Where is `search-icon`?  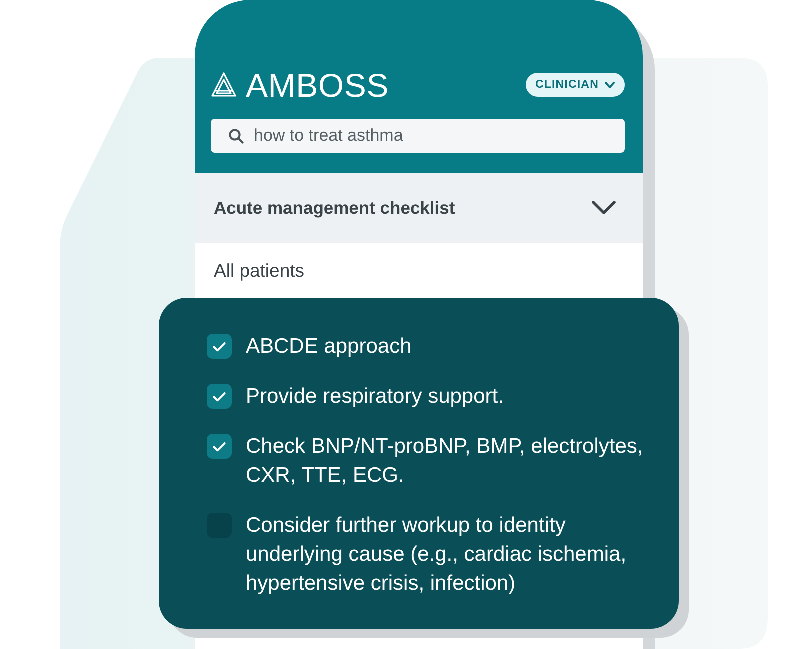 search-icon is located at coordinates (236, 136).